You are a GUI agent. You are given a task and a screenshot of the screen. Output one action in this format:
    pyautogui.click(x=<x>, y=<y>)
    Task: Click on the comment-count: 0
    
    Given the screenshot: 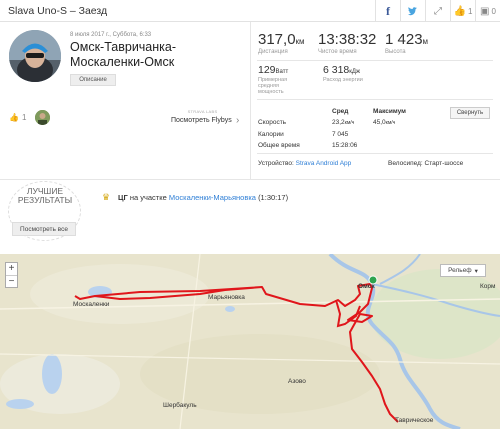 What is the action you would take?
    pyautogui.click(x=493, y=11)
    